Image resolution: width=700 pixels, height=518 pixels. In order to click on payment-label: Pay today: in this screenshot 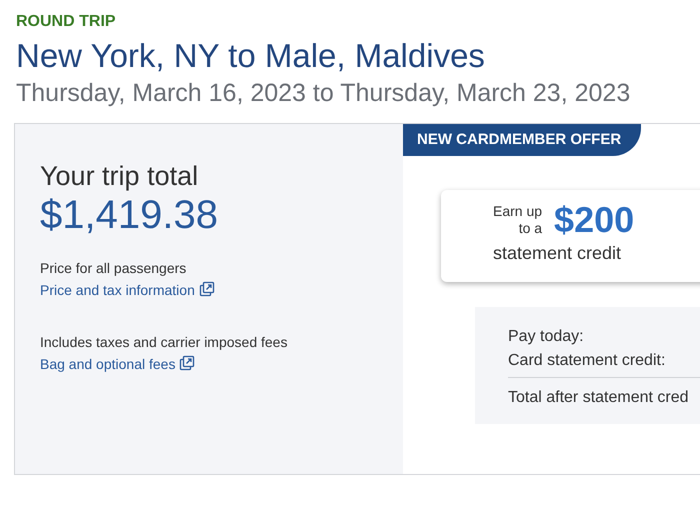, I will do `click(546, 337)`.